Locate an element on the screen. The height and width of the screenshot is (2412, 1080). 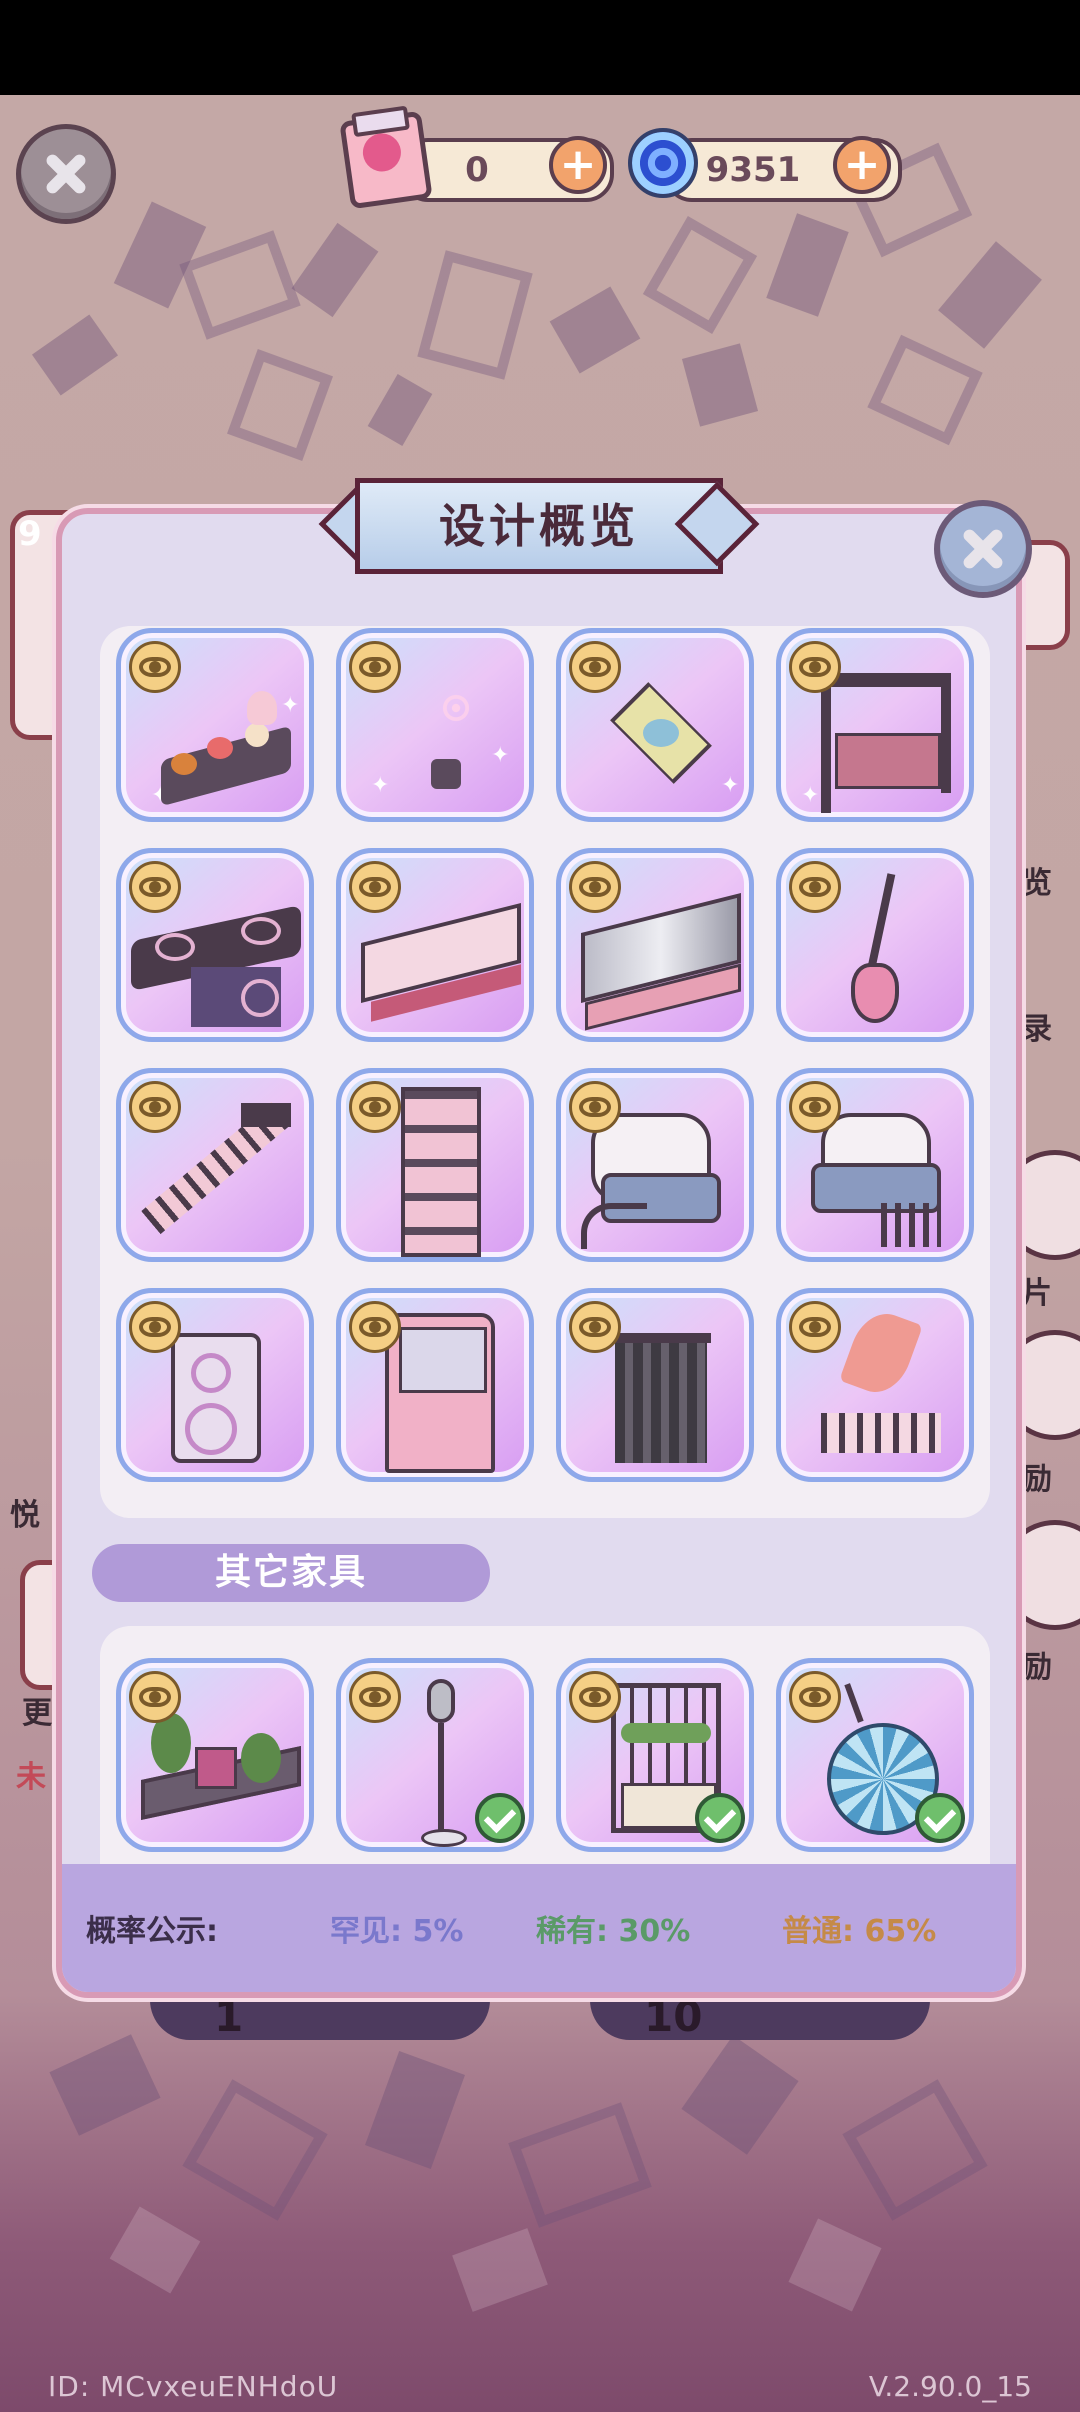
item-card-lounge-chair-left is located at coordinates (655, 1165).